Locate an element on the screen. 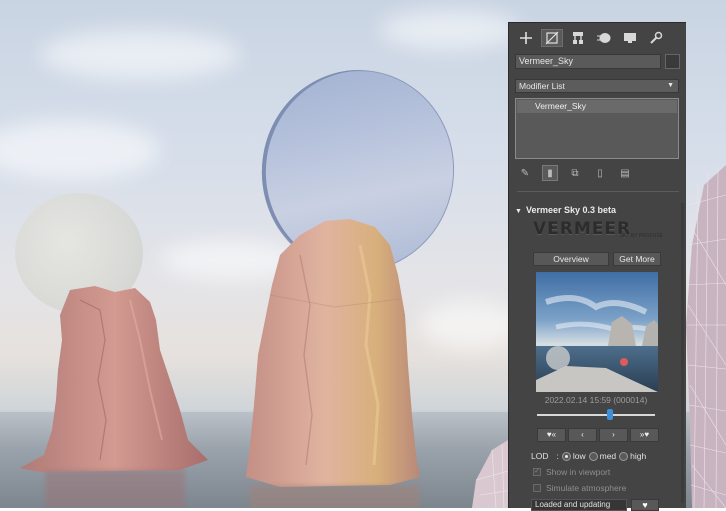  load-status-button: Loaded and updating is located at coordinates (579, 505).